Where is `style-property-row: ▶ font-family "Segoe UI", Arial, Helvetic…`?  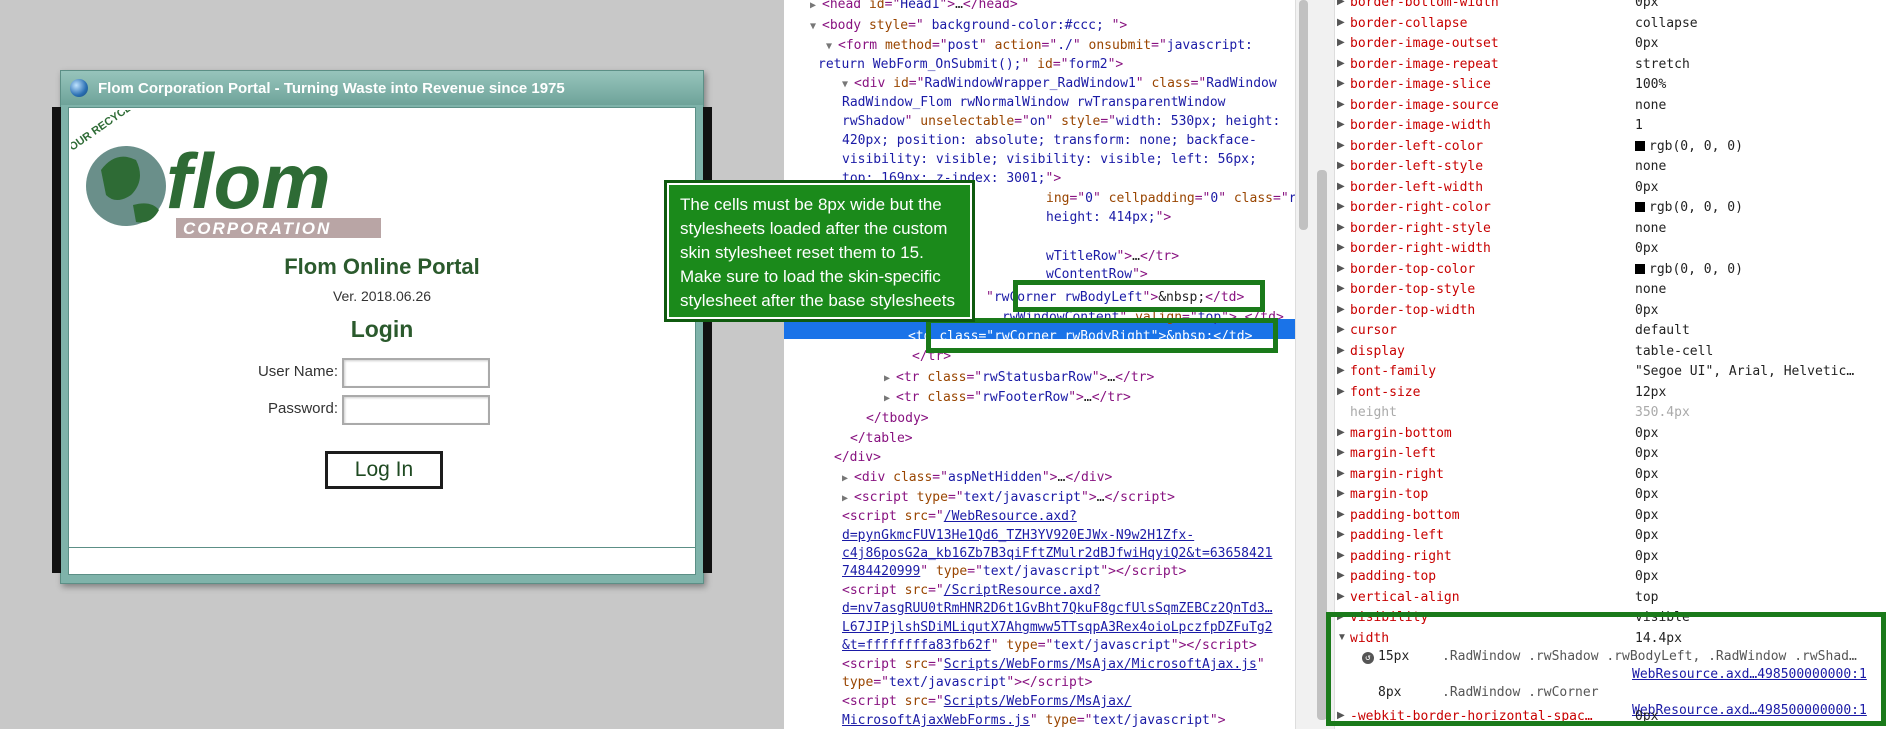
style-property-row: ▶ font-family "Segoe UI", Arial, Helvetic… is located at coordinates (1599, 373).